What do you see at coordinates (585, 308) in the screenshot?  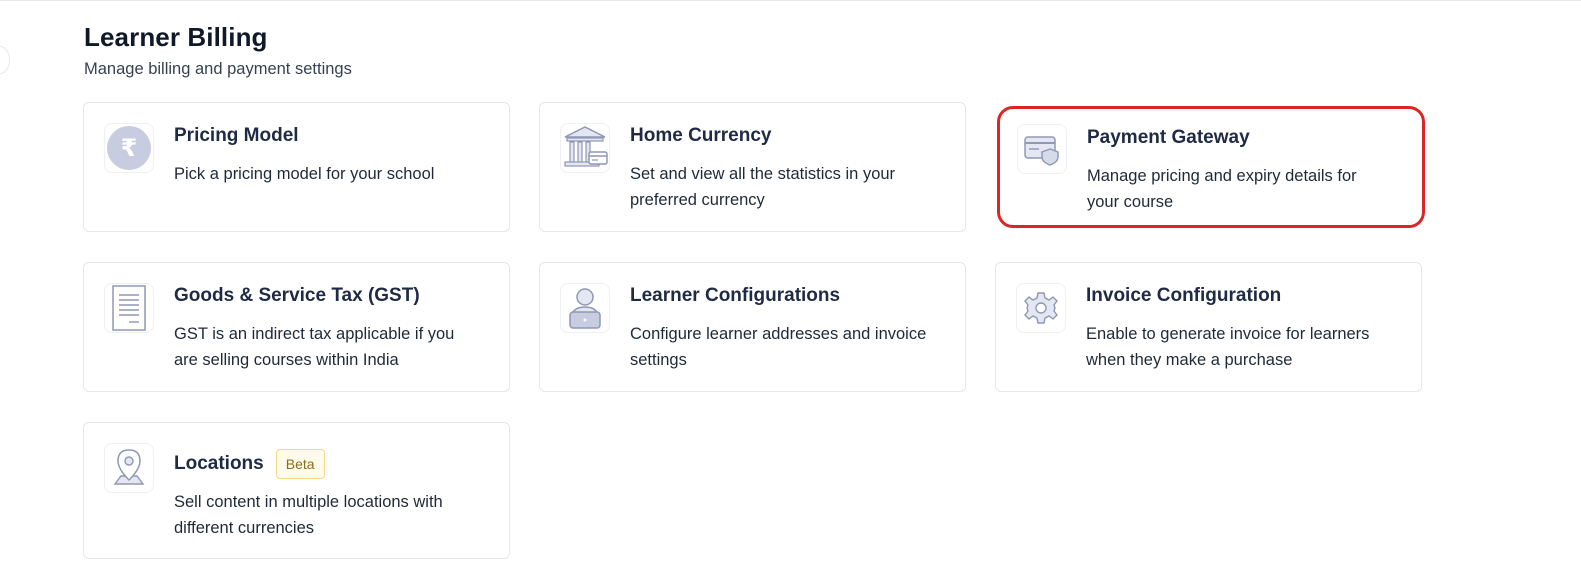 I see `user-laptop-icon` at bounding box center [585, 308].